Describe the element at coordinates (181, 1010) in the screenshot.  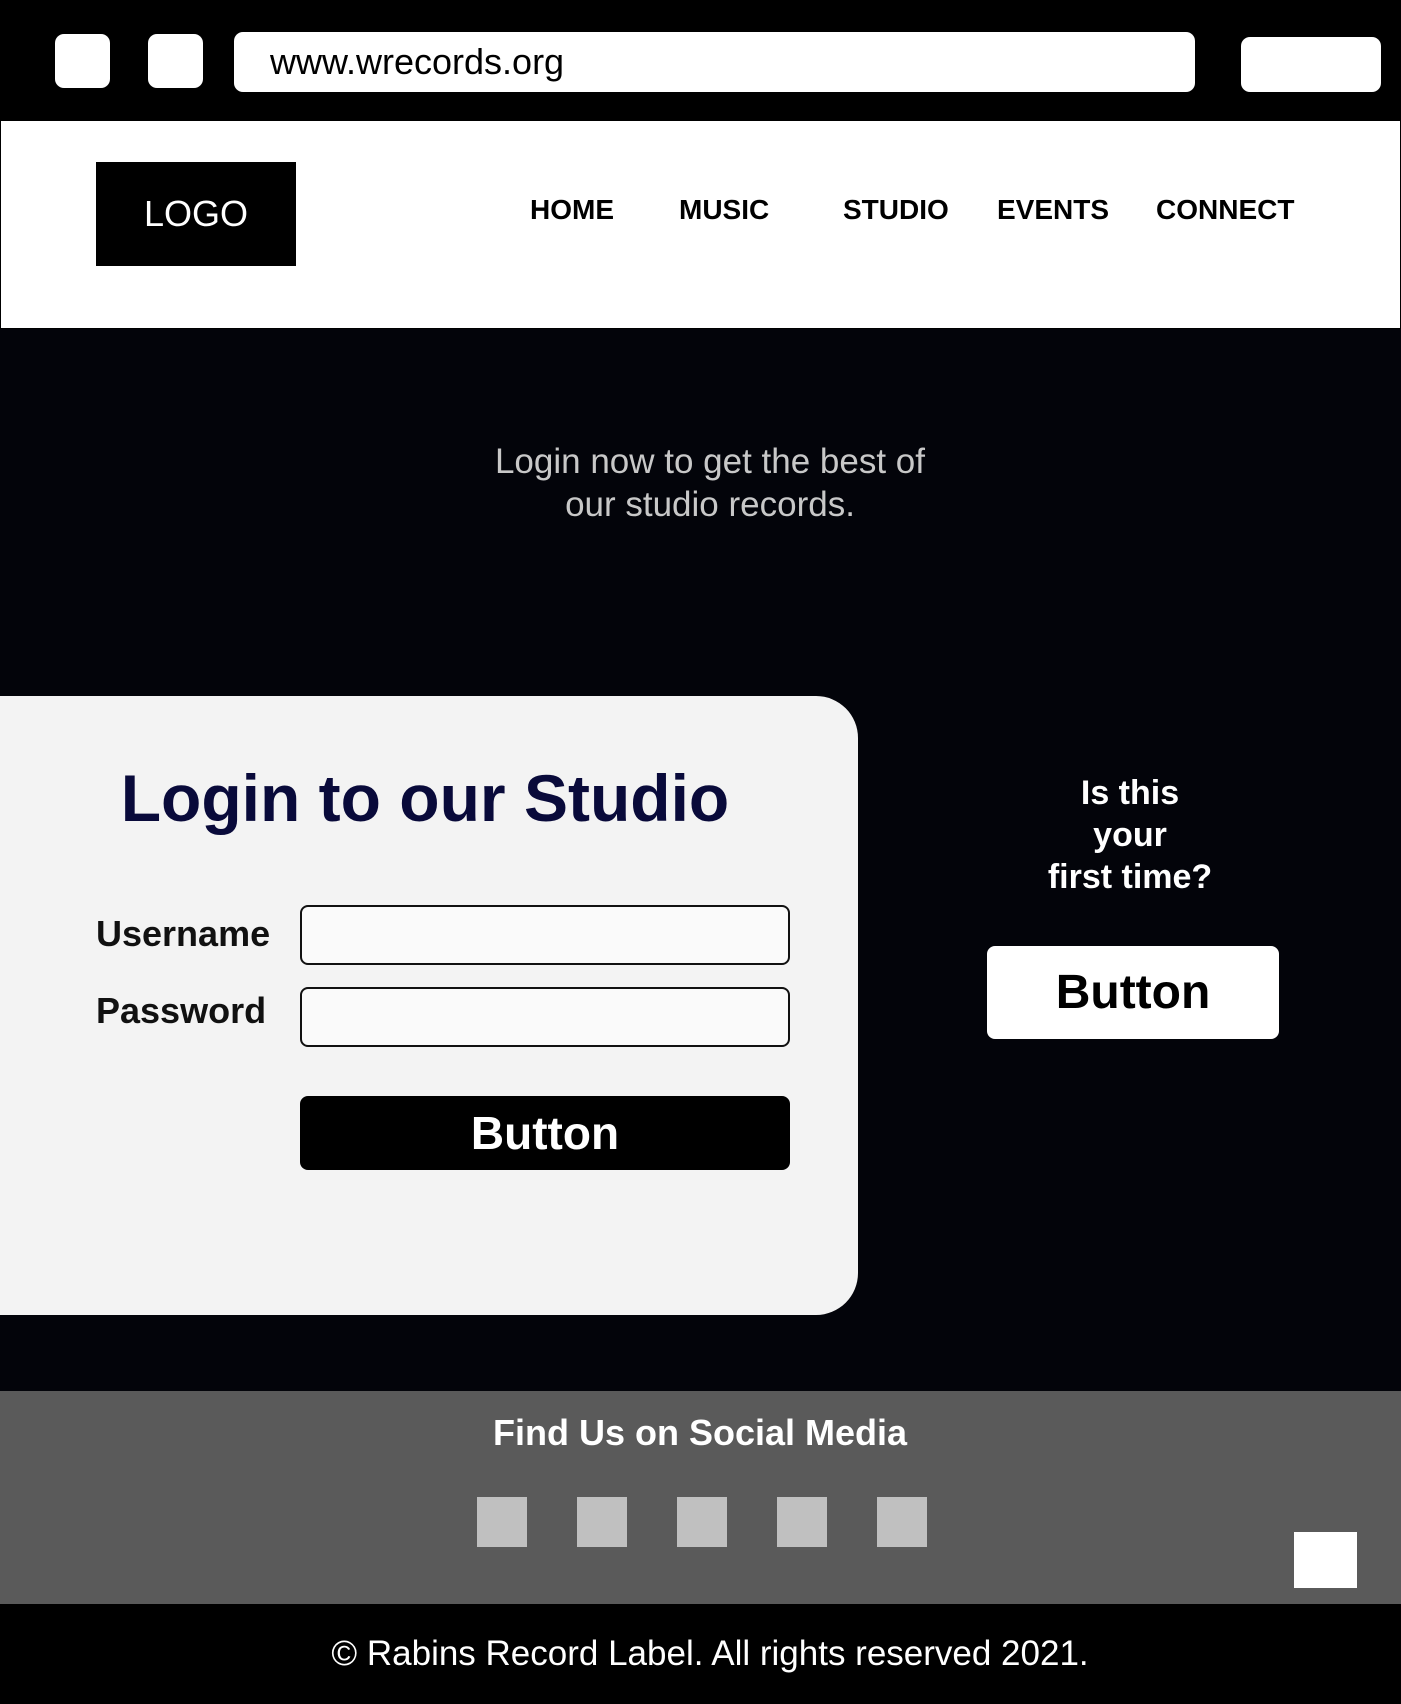
I see `password-label: Password` at that location.